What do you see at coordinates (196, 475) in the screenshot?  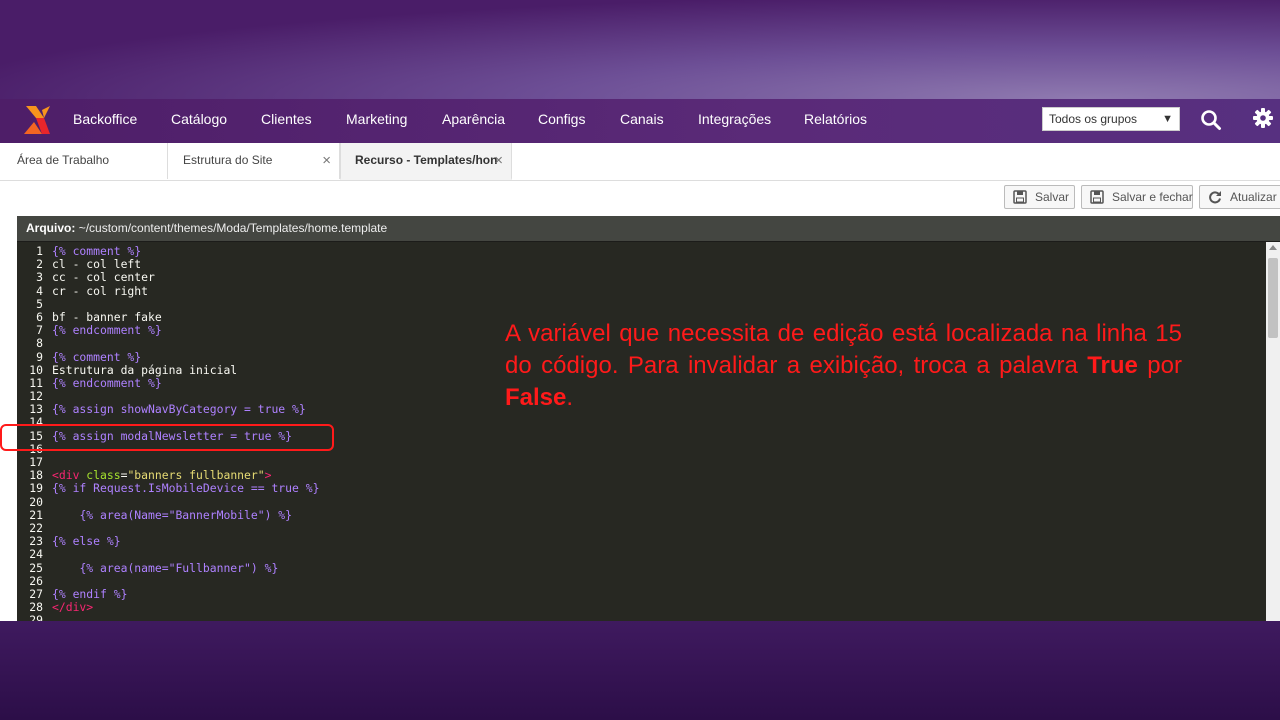 I see `code-token: "banners fullbanner"` at bounding box center [196, 475].